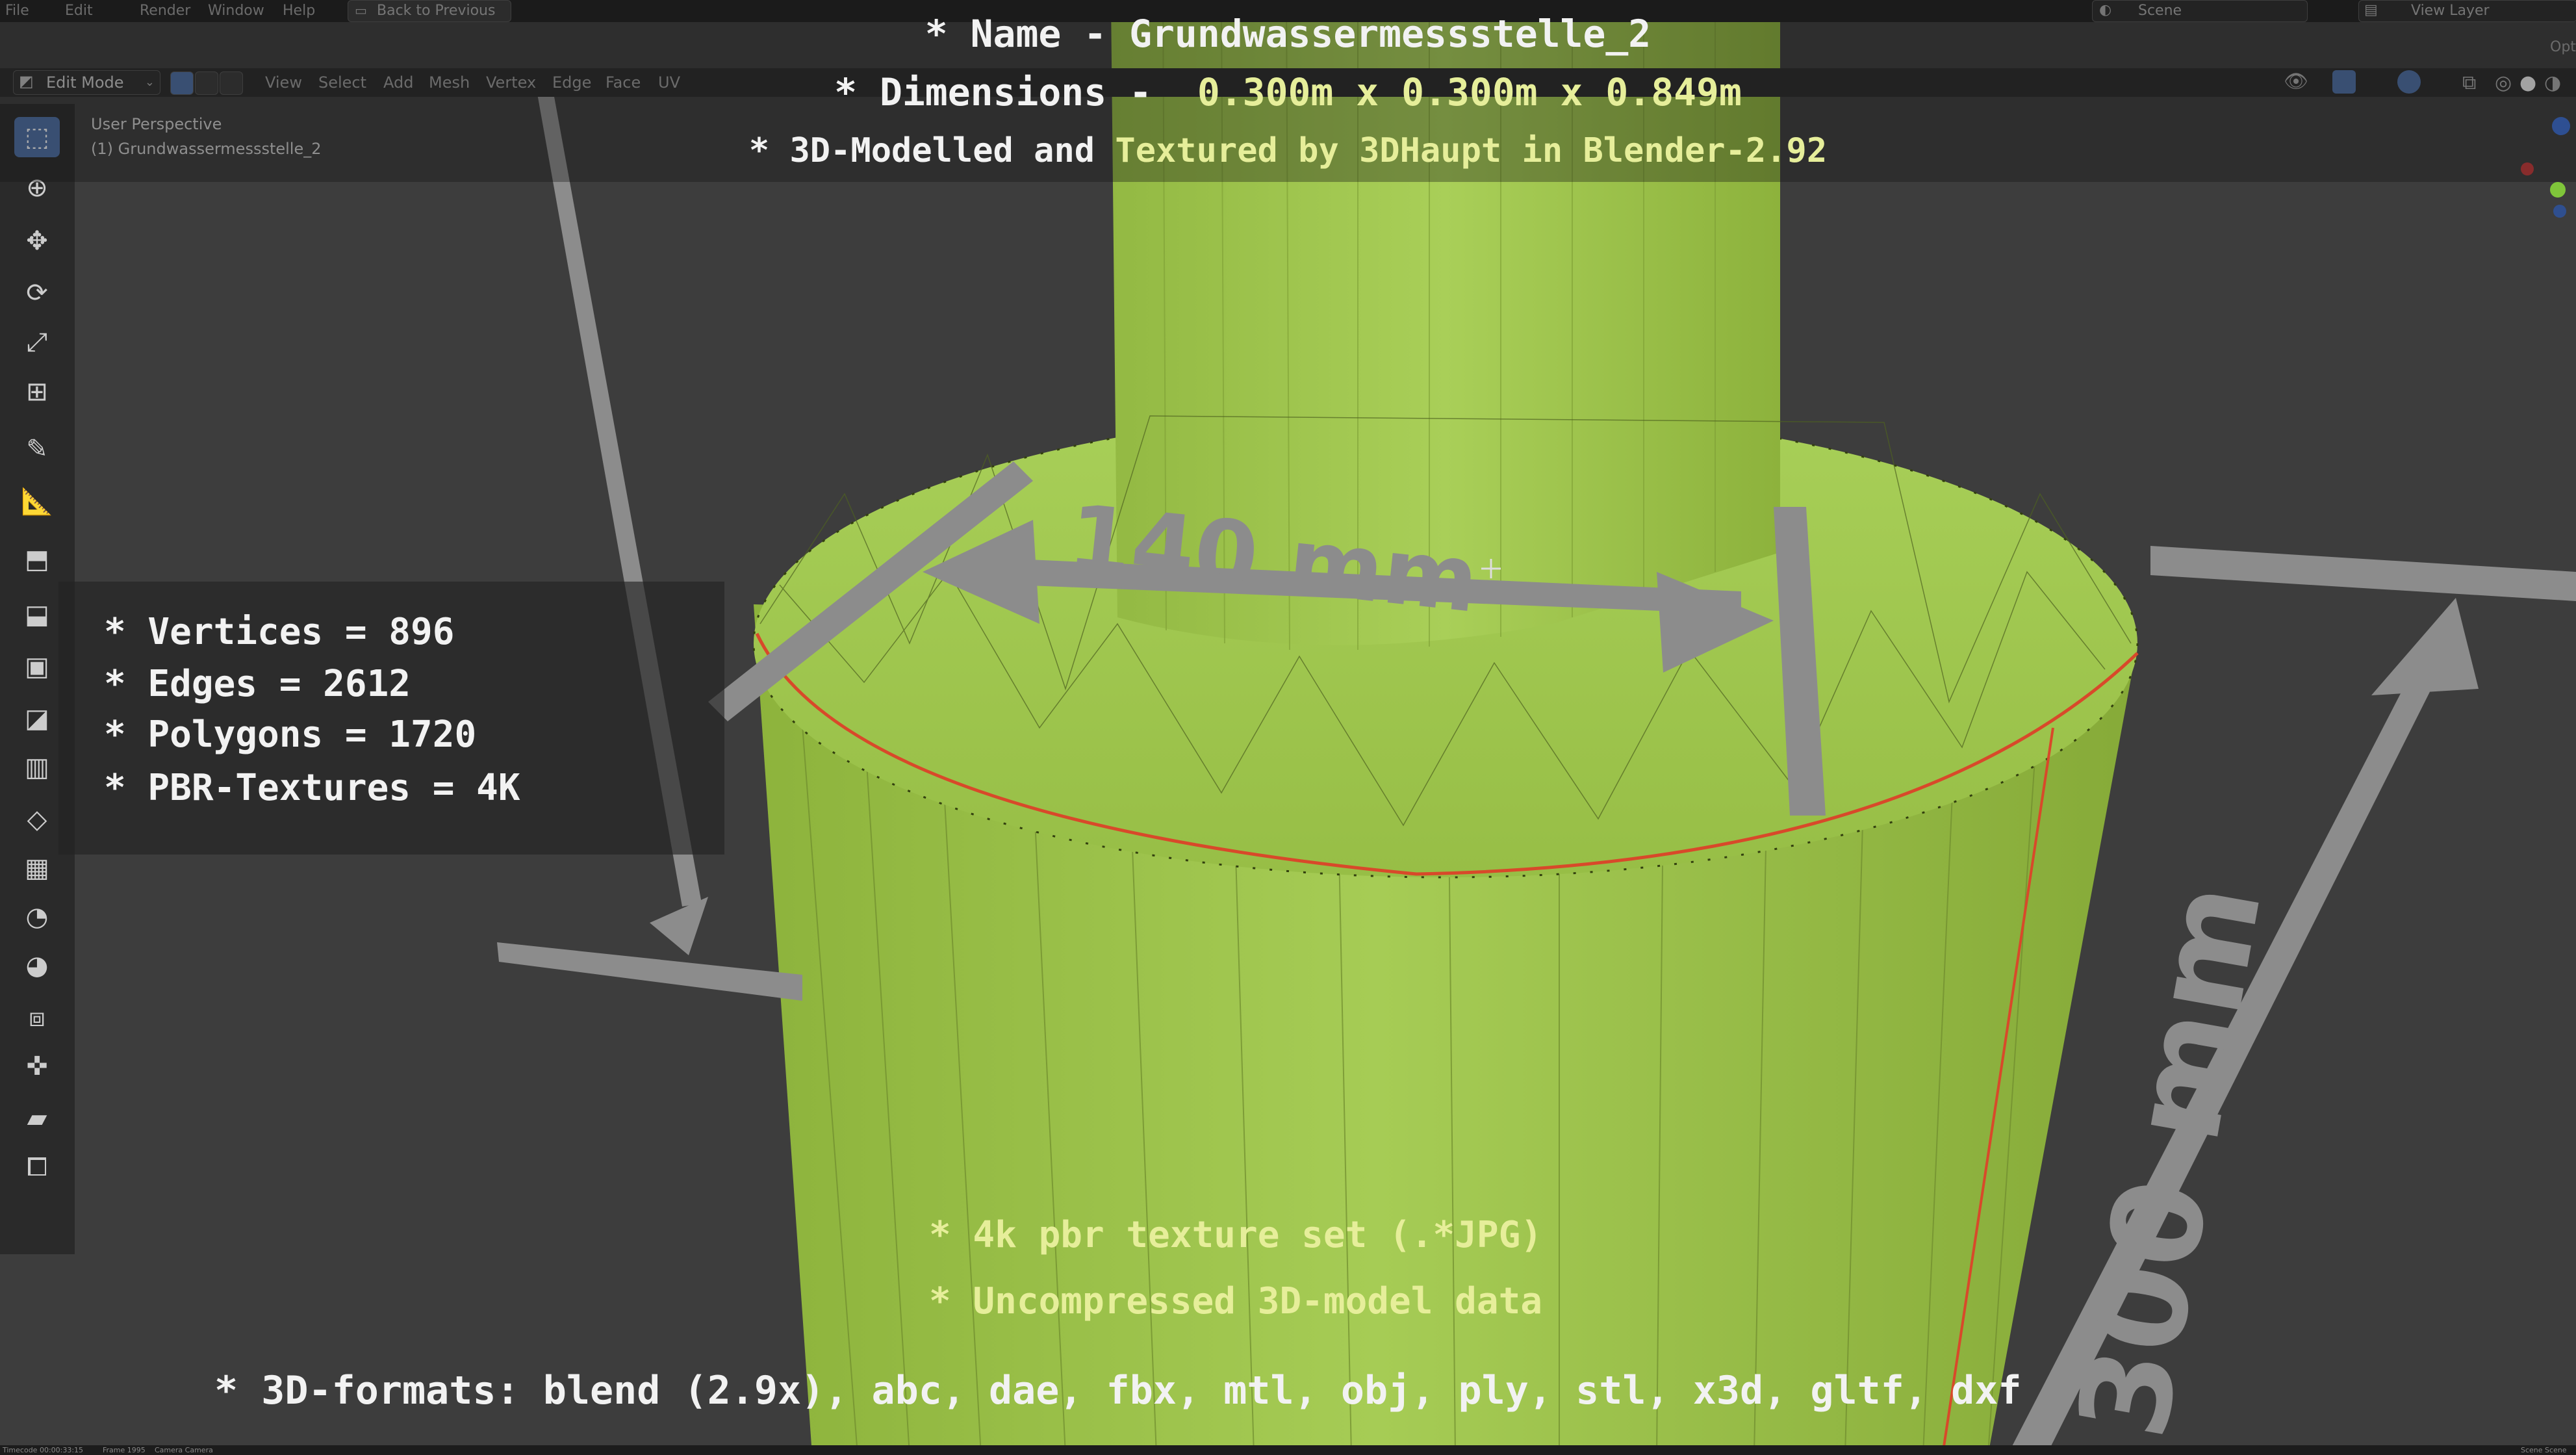 The image size is (2576, 1455). Describe the element at coordinates (184, 1450) in the screenshot. I see `status-camera: Camera Camera` at that location.